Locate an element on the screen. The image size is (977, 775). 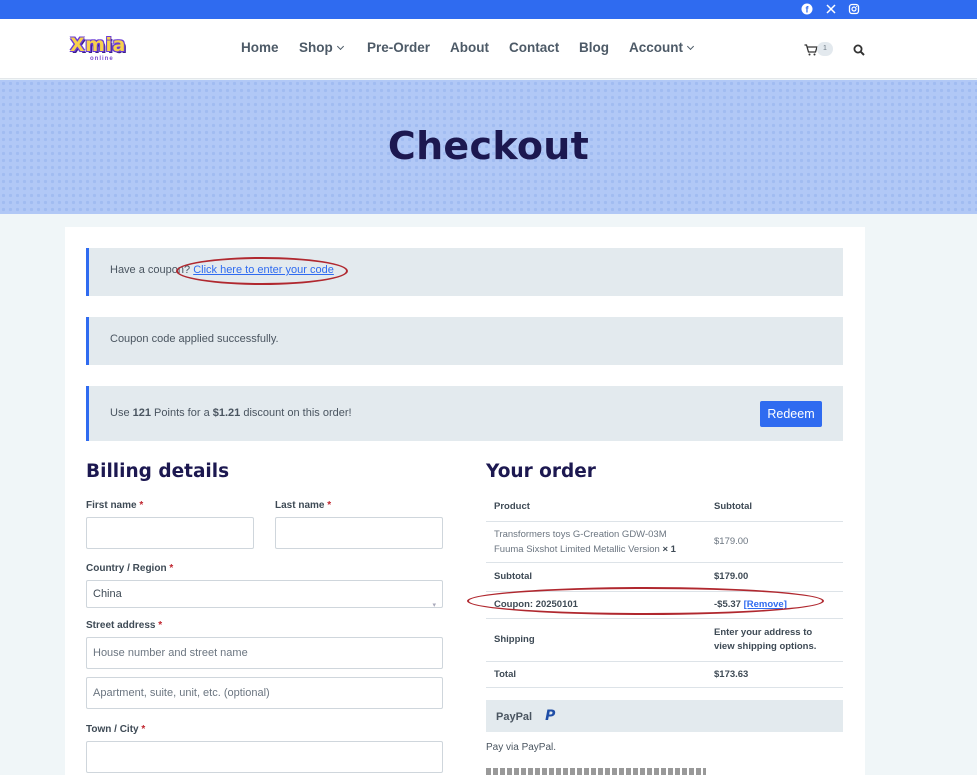
nav-blog: Blog is located at coordinates (594, 49).